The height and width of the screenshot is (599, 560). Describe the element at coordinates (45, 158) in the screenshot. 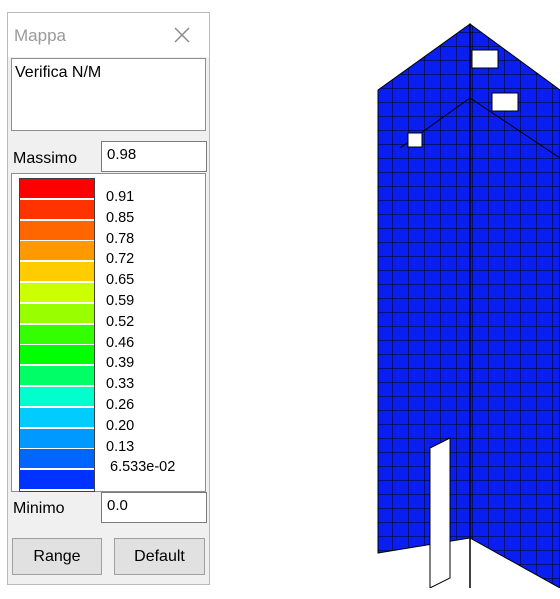

I see `max-label: Massimo` at that location.